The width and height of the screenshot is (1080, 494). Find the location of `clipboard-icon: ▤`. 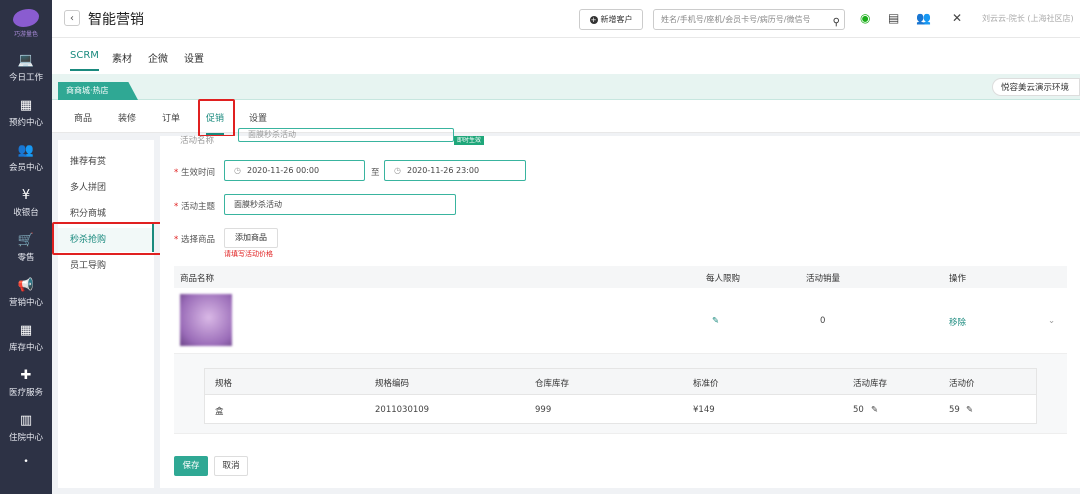

clipboard-icon: ▤ is located at coordinates (893, 18).